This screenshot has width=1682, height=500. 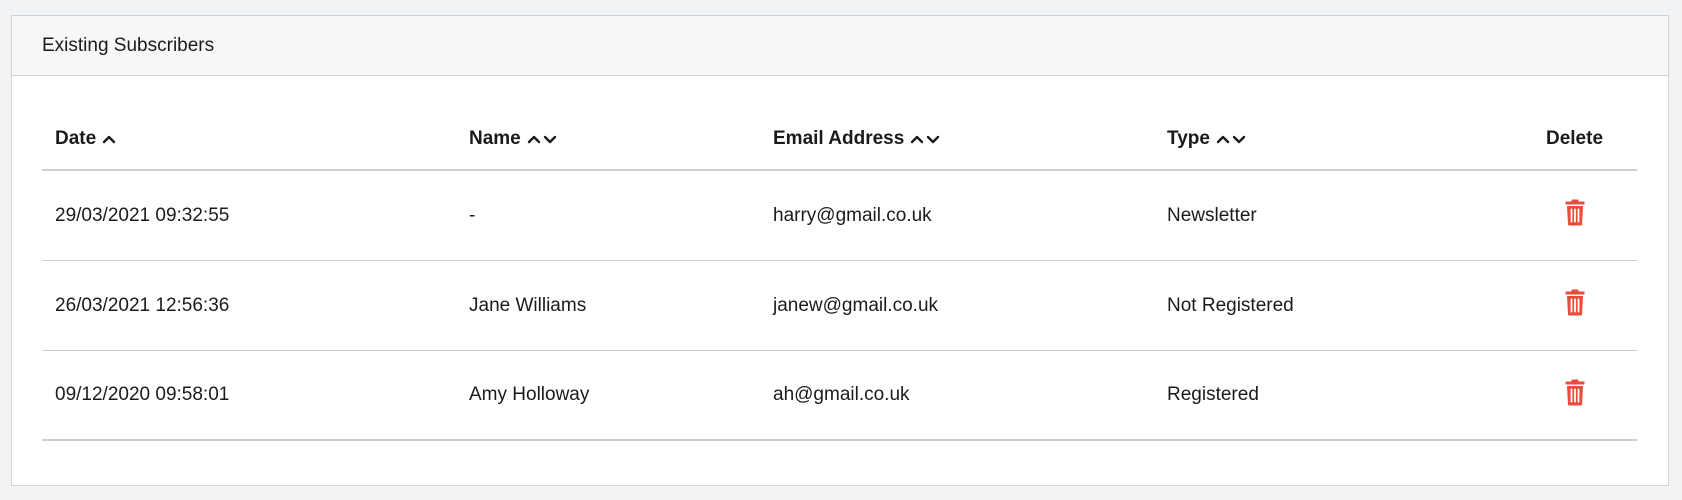 I want to click on cell-date: 29/03/2021 09:32:55, so click(x=142, y=215).